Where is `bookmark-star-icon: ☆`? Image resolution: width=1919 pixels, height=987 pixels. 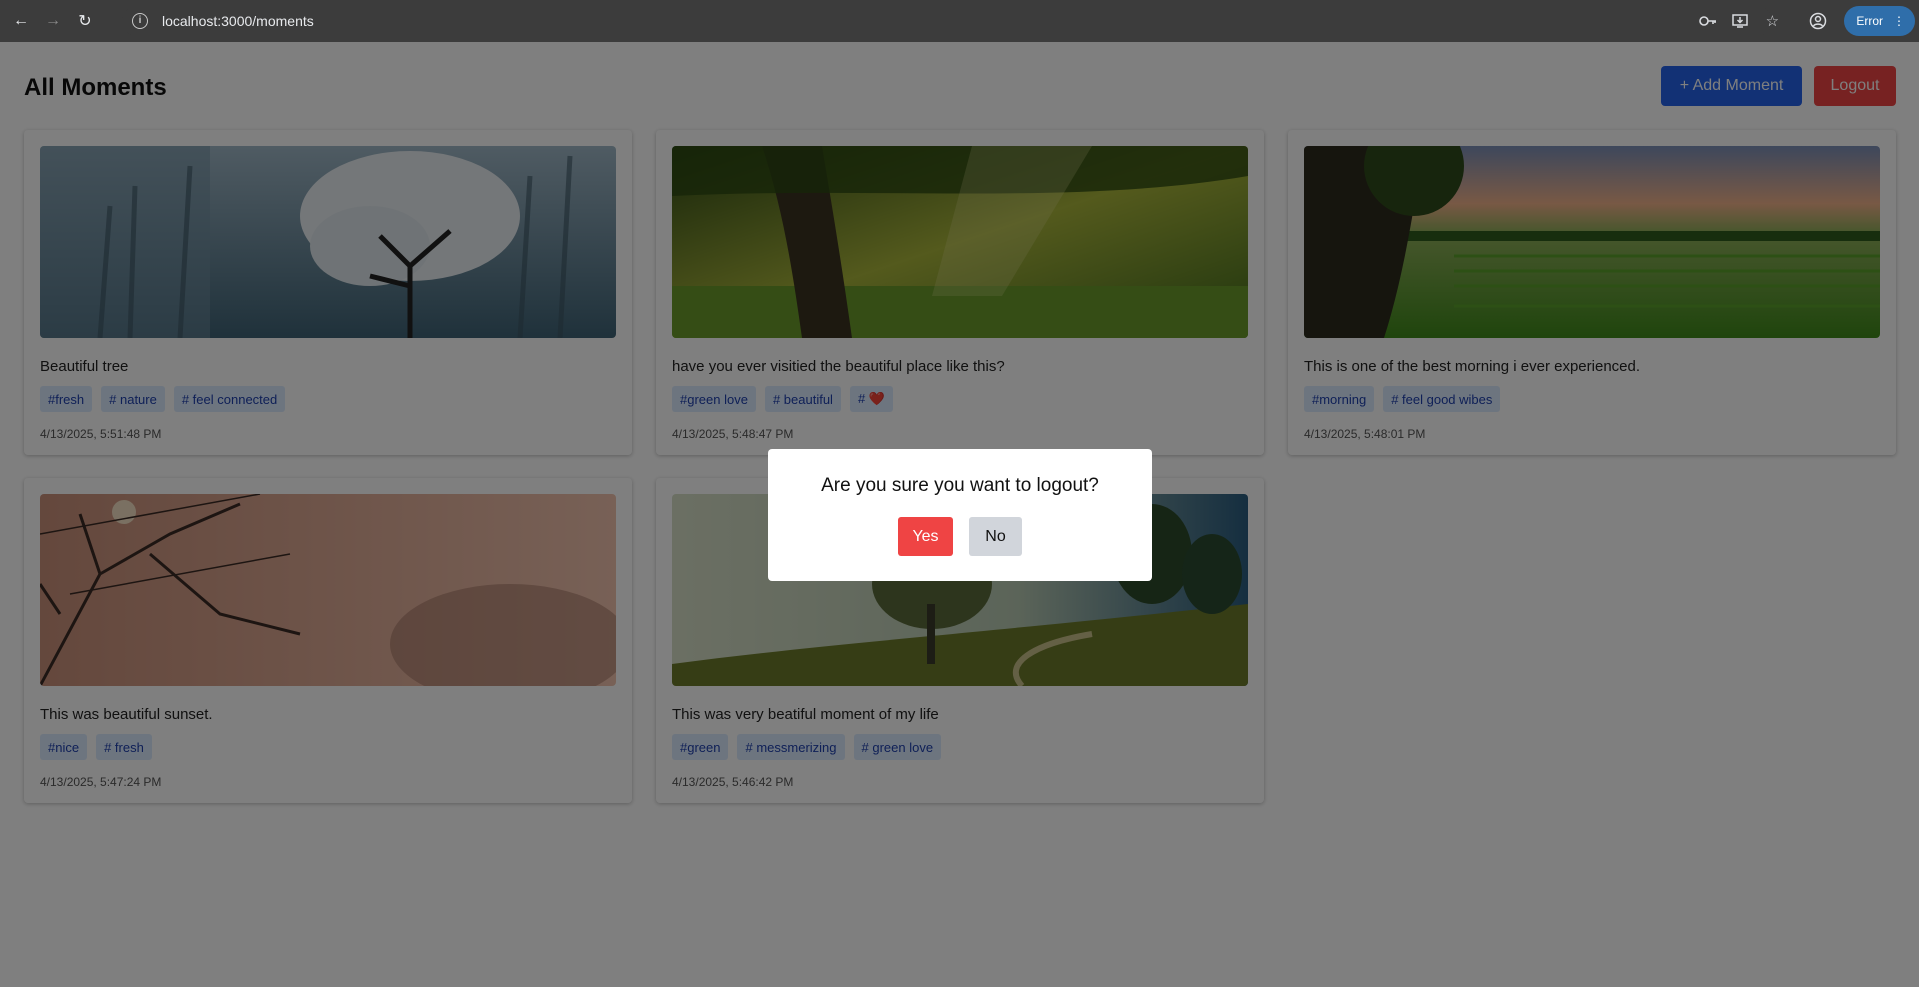 bookmark-star-icon: ☆ is located at coordinates (1772, 21).